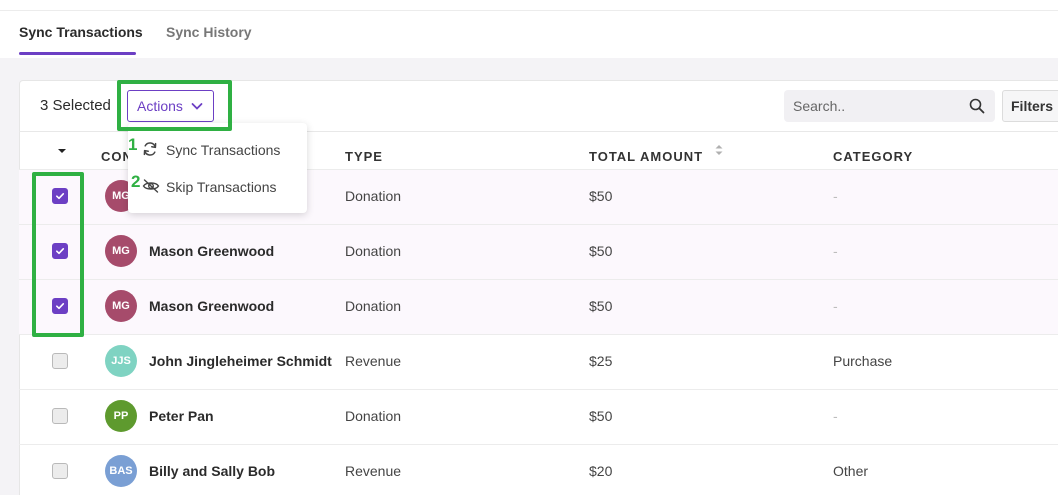 This screenshot has width=1058, height=495. What do you see at coordinates (1030, 106) in the screenshot?
I see `filters-button: Filters` at bounding box center [1030, 106].